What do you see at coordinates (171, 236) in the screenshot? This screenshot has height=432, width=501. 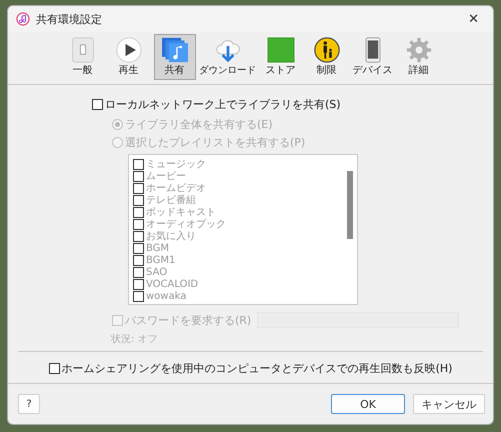 I see `playlist-label: お気に入り` at bounding box center [171, 236].